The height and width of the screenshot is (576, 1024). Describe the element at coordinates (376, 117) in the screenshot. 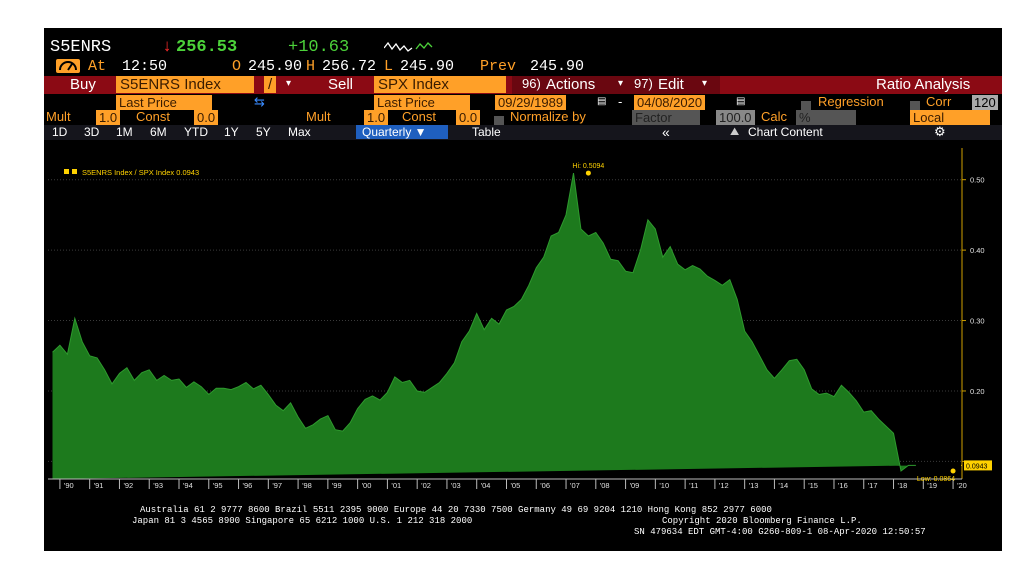

I see `sell-mult-field: 1.0` at that location.